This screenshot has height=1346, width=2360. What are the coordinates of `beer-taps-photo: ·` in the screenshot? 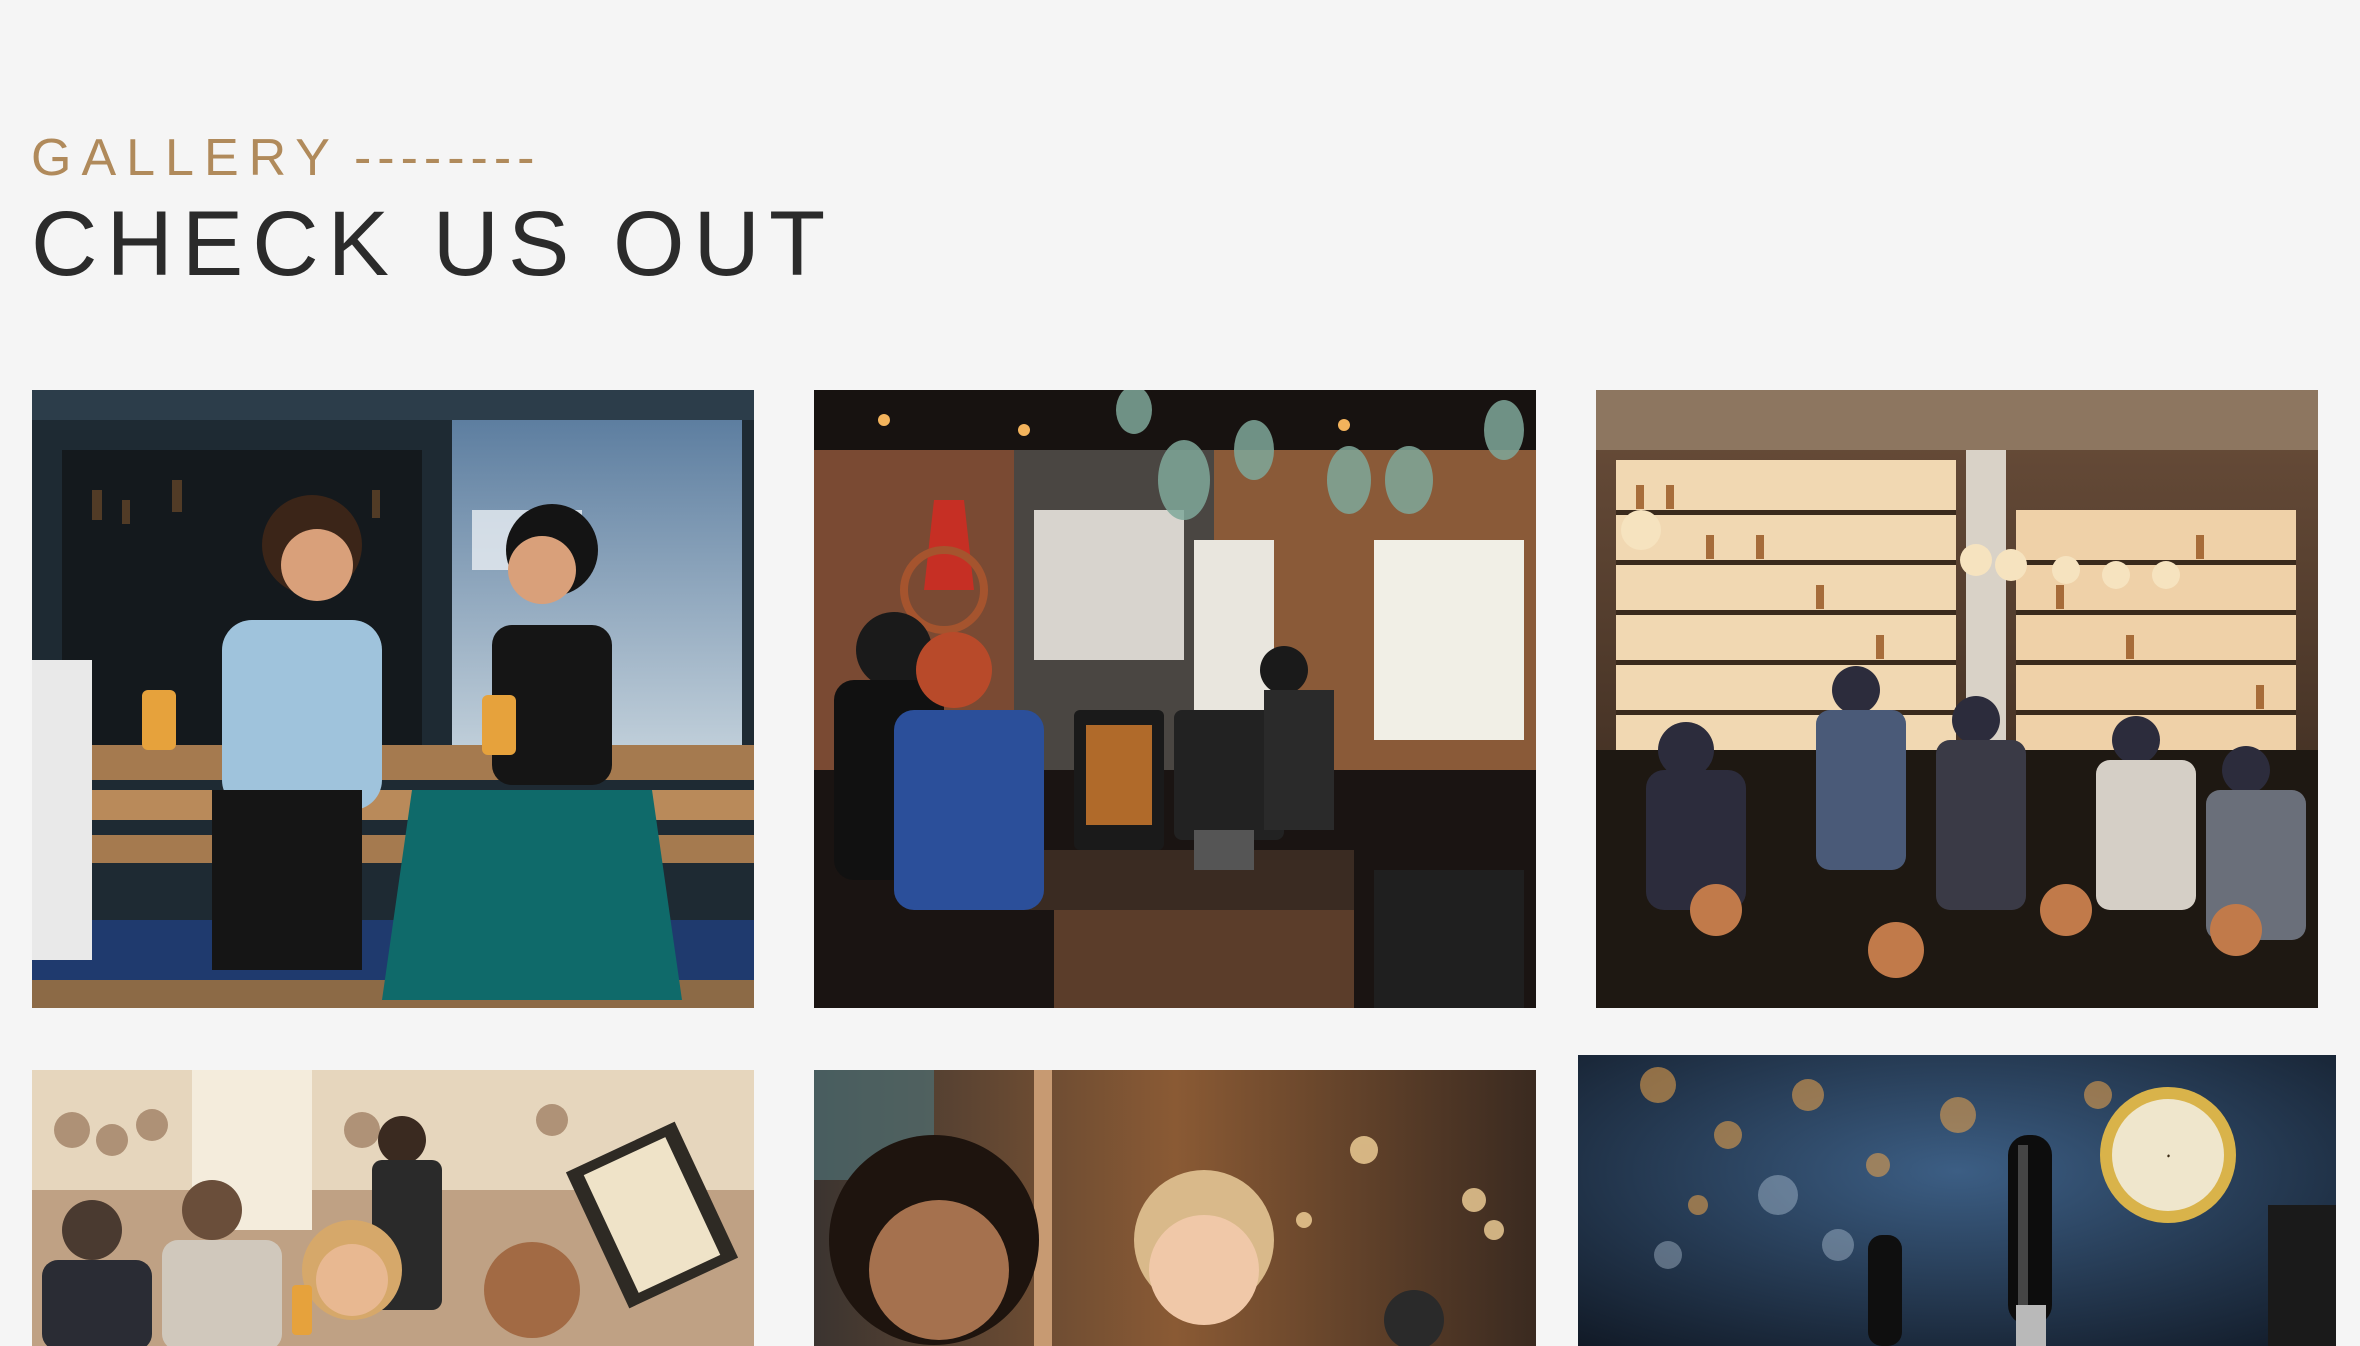 It's located at (1957, 1200).